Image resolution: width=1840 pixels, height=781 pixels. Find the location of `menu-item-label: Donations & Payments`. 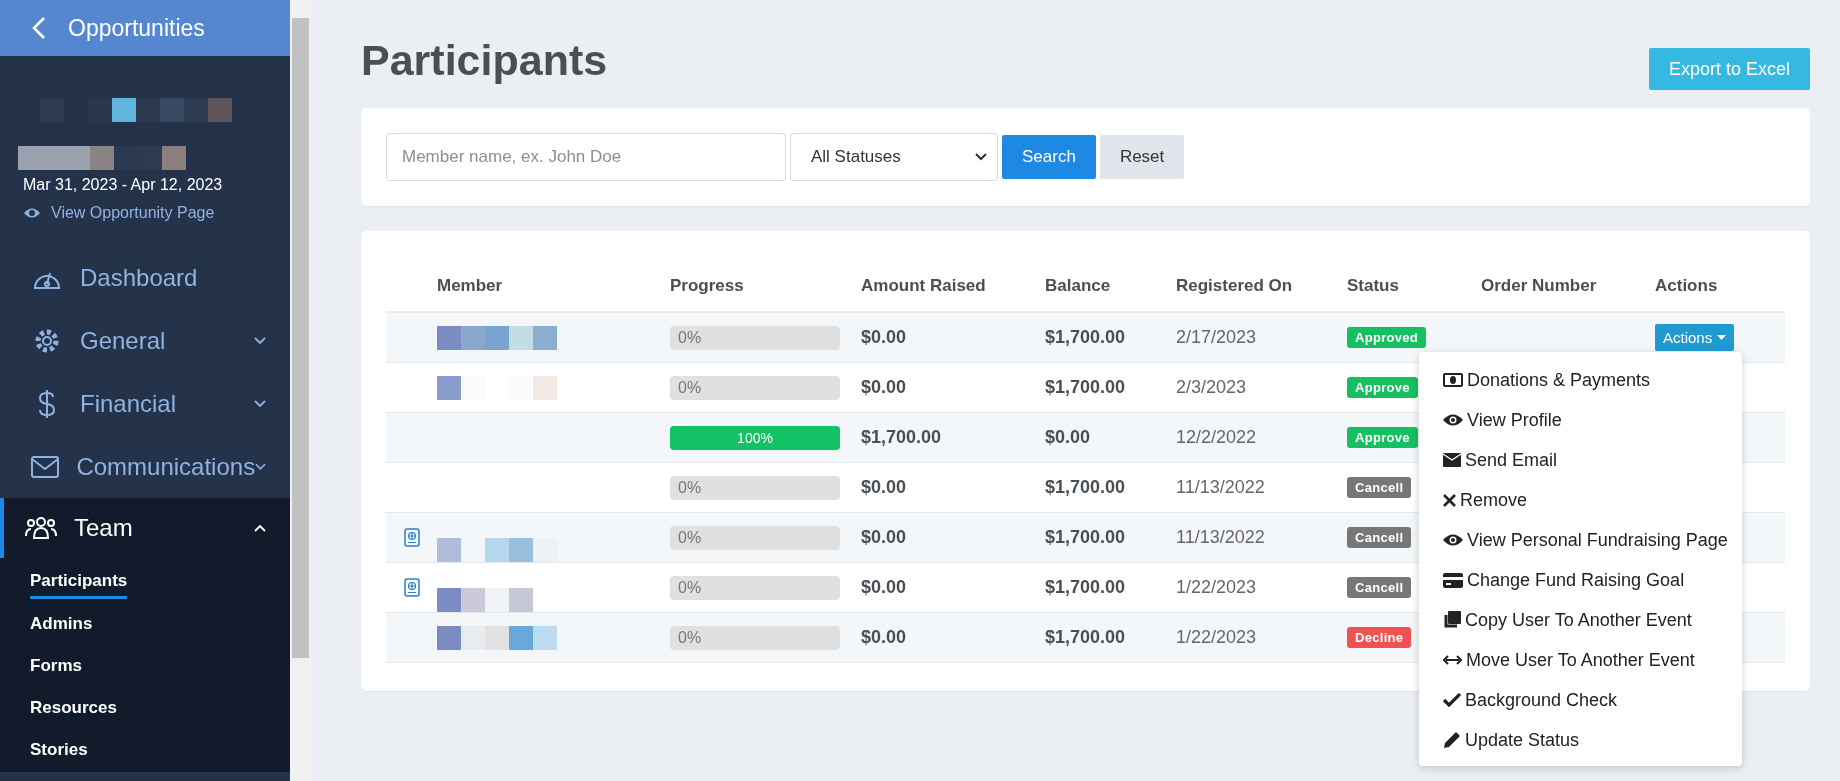

menu-item-label: Donations & Payments is located at coordinates (1559, 380).